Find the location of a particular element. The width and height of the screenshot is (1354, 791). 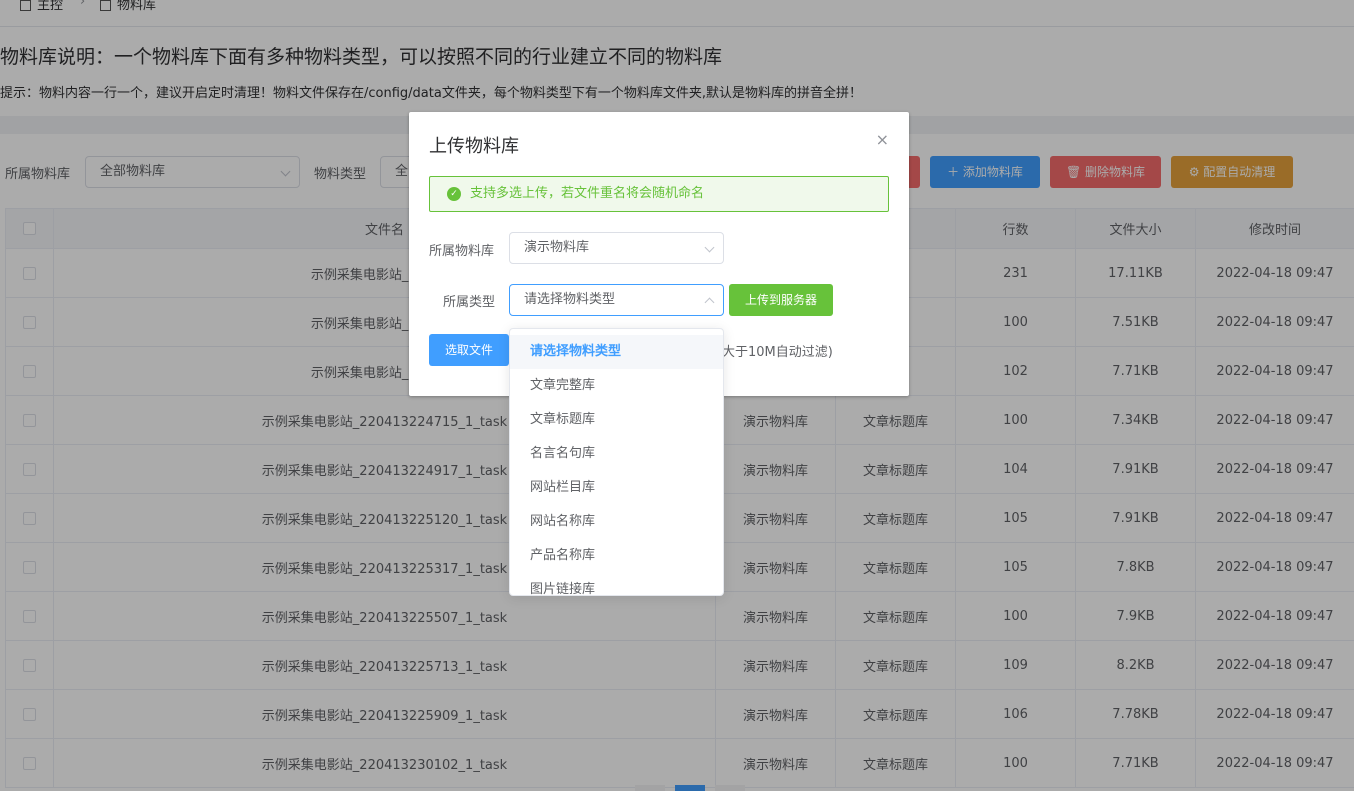

dropdown-option: 名言名句库 is located at coordinates (616, 454).